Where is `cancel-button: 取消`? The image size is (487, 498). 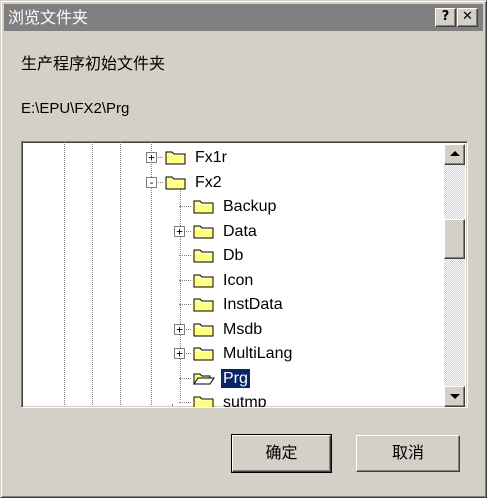 cancel-button: 取消 is located at coordinates (408, 453).